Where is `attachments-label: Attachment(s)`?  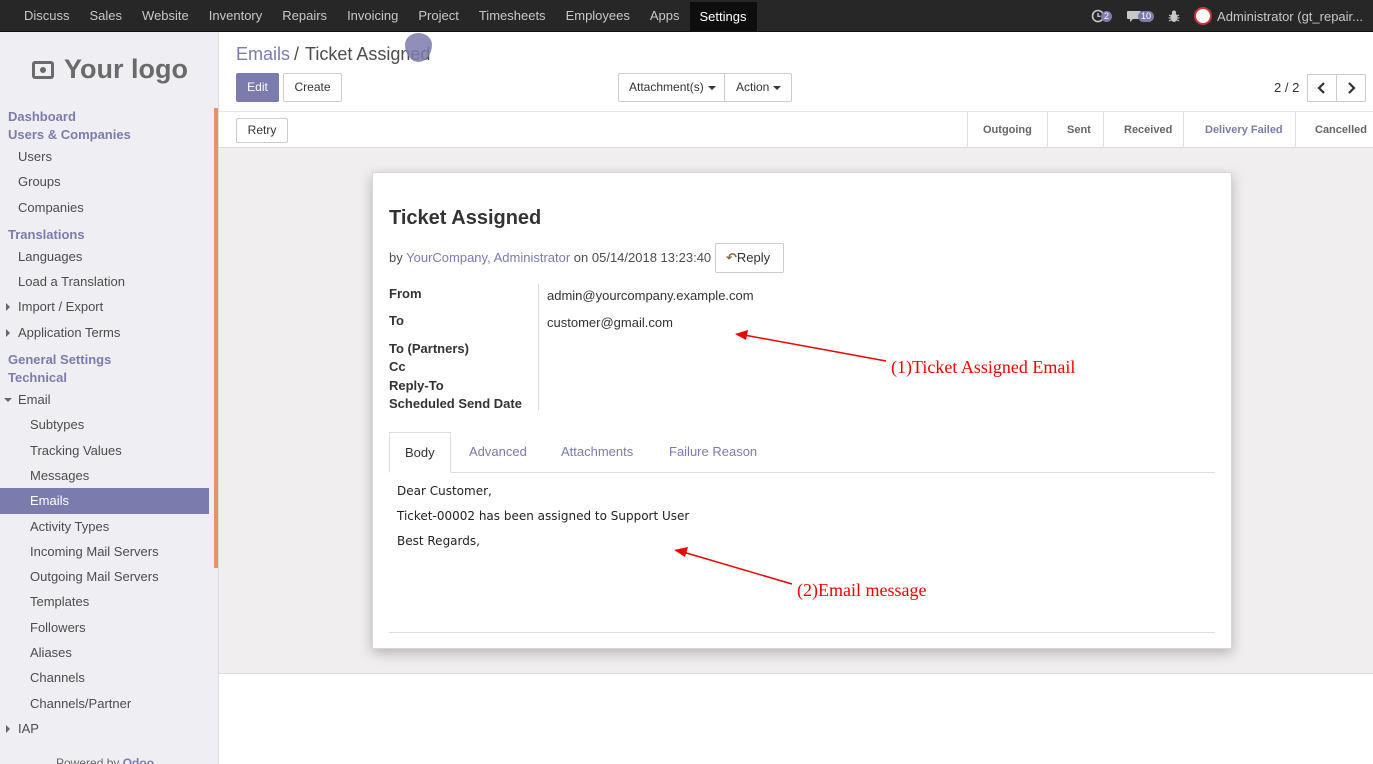 attachments-label: Attachment(s) is located at coordinates (666, 87).